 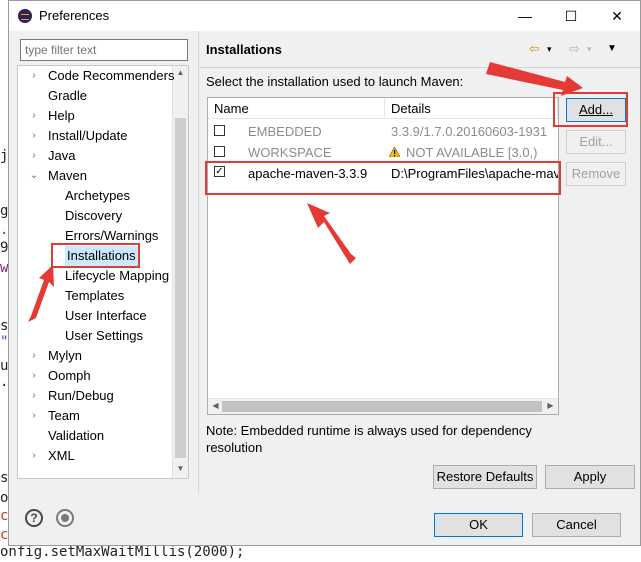 I want to click on restore-defaults-button: Restore Defaults, so click(x=485, y=477).